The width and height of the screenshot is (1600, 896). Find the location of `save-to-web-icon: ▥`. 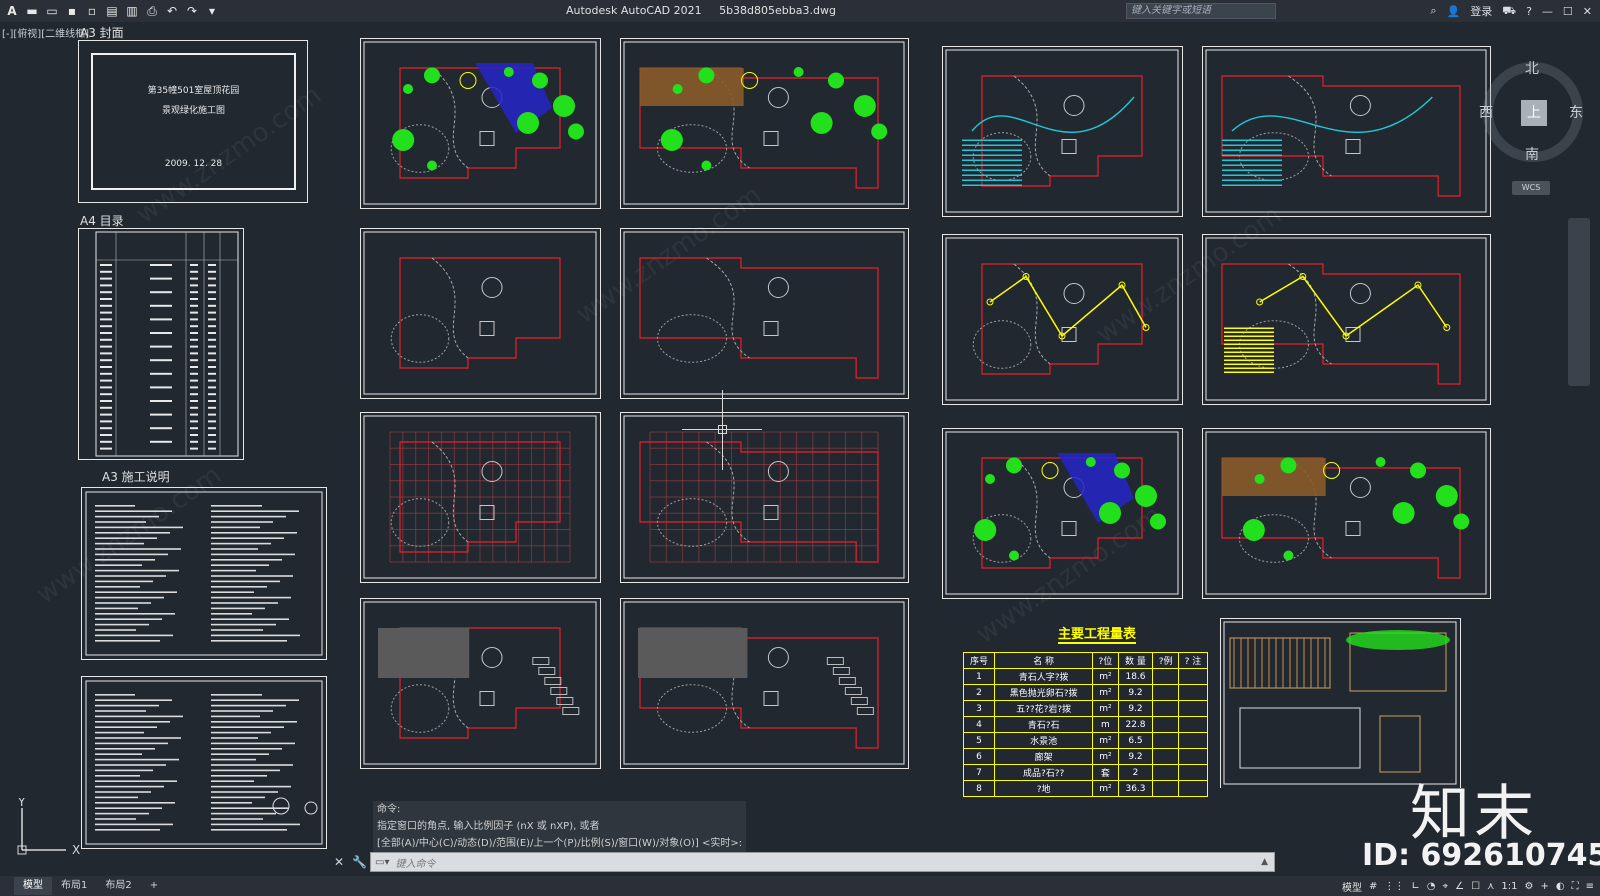

save-to-web-icon: ▥ is located at coordinates (132, 11).